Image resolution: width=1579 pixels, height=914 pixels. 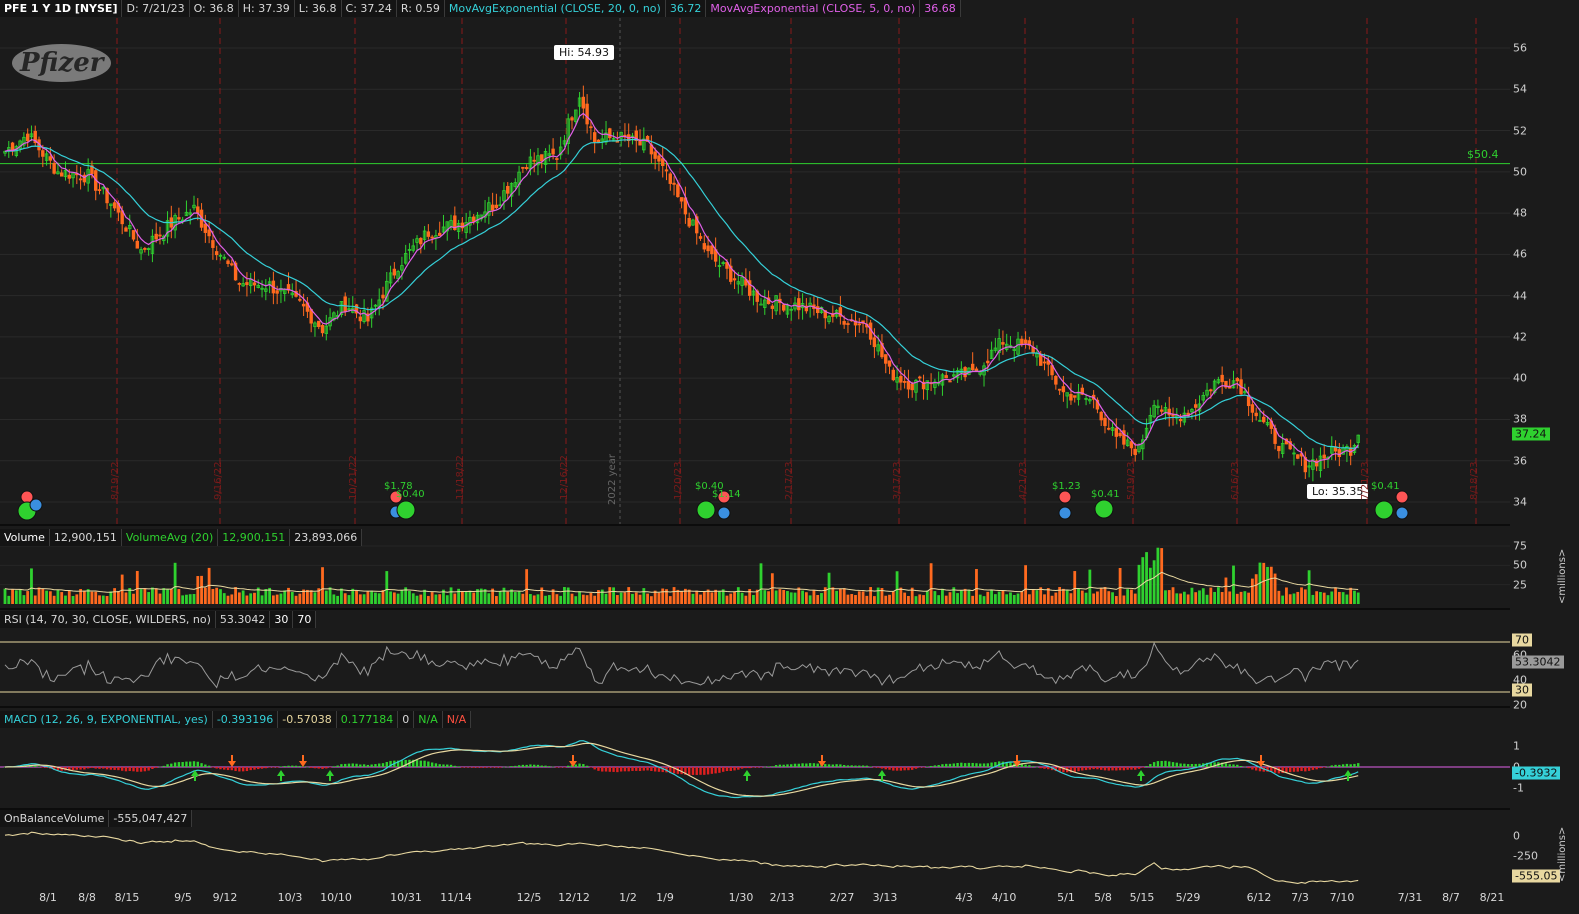 I want to click on date-axis-label: 4/3, so click(x=964, y=897).